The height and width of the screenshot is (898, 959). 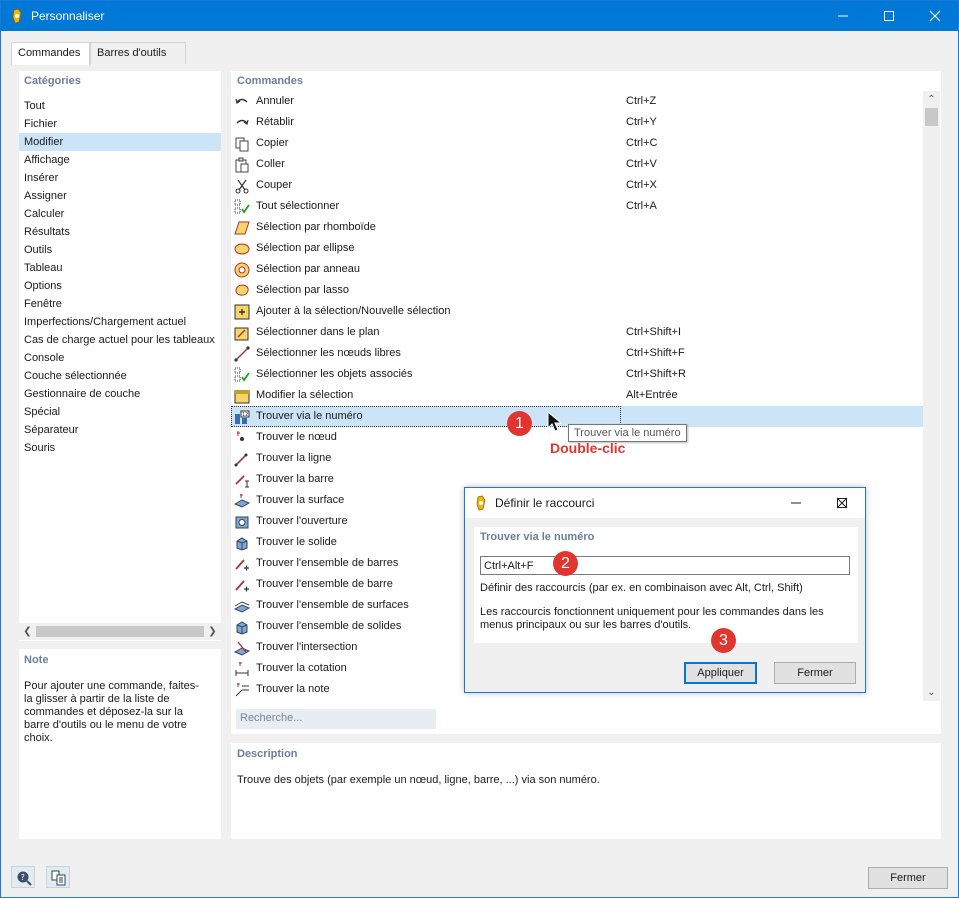 I want to click on rhomboid-select-icon, so click(x=242, y=228).